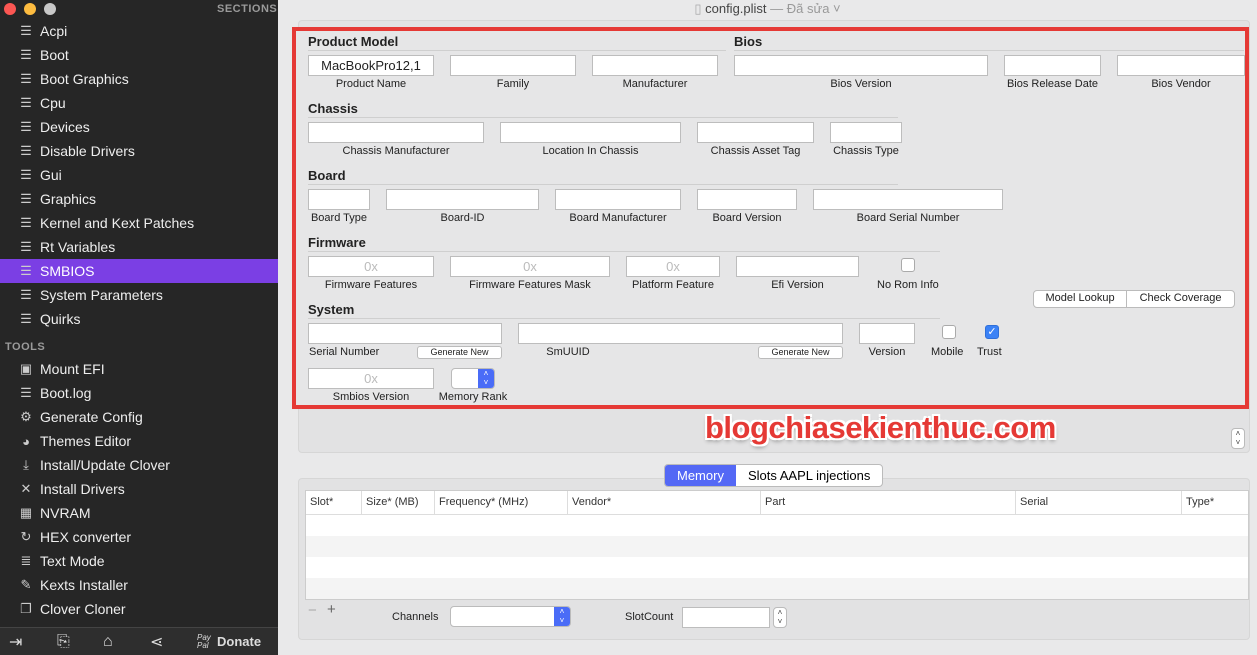  What do you see at coordinates (139, 561) in the screenshot?
I see `tool-item-text-mode: ≣ Text Mode` at bounding box center [139, 561].